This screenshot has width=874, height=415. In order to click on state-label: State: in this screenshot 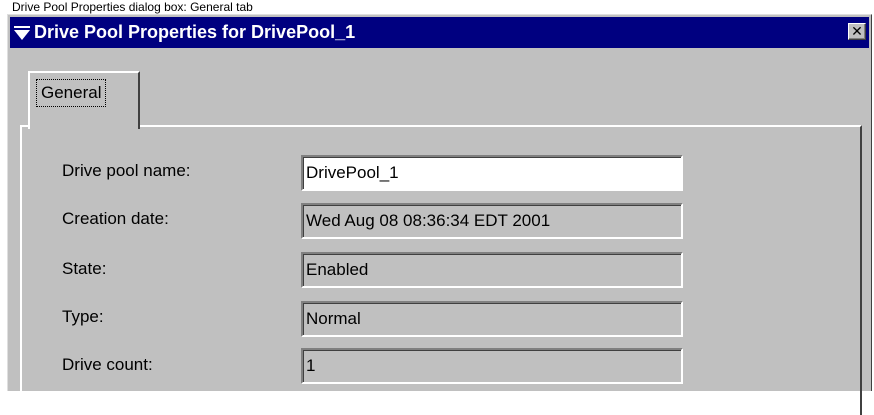, I will do `click(84, 268)`.